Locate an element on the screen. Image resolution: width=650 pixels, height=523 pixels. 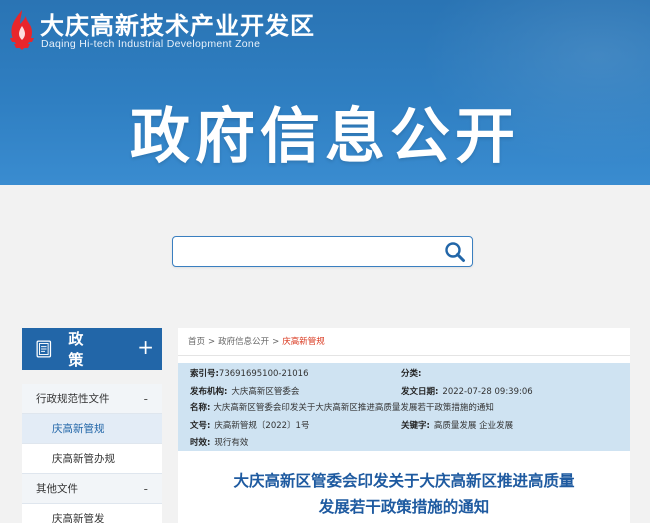
flame-logo-icon is located at coordinates (22, 30).